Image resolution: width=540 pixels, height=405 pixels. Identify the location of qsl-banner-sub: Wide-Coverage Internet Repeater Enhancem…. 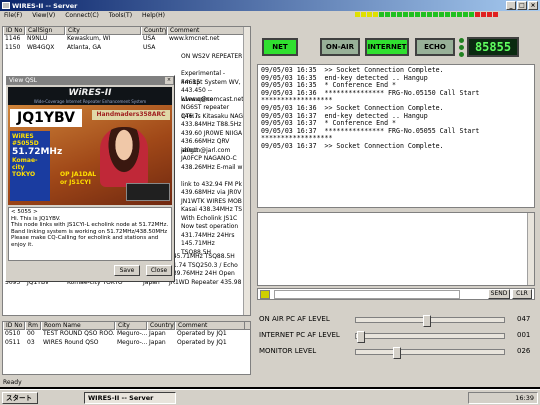
(90, 101).